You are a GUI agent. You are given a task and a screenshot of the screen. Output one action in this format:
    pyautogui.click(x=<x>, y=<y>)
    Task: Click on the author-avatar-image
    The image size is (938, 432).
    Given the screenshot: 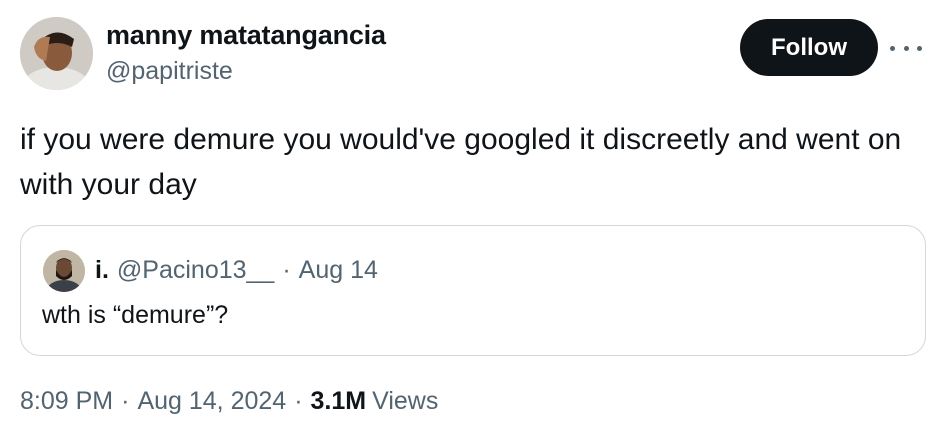 What is the action you would take?
    pyautogui.click(x=56, y=53)
    